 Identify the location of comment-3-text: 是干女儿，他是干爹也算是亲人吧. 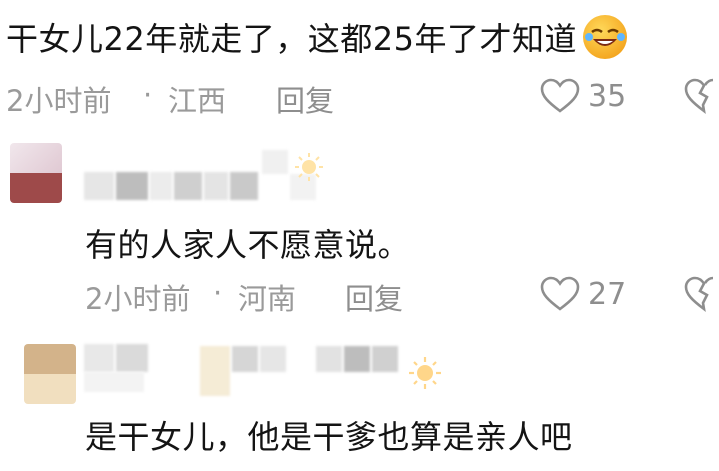
(329, 437).